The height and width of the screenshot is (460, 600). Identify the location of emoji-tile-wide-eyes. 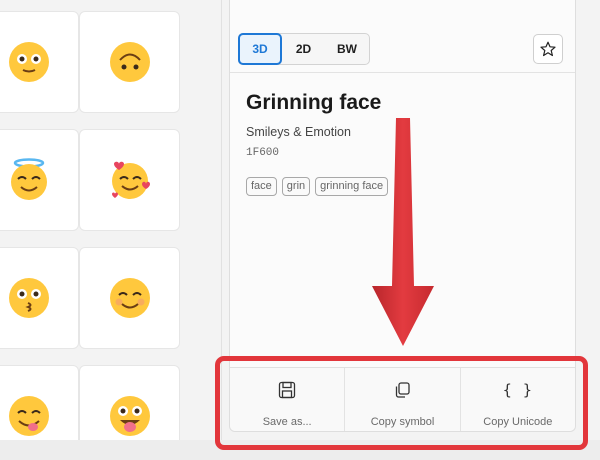
(39, 62).